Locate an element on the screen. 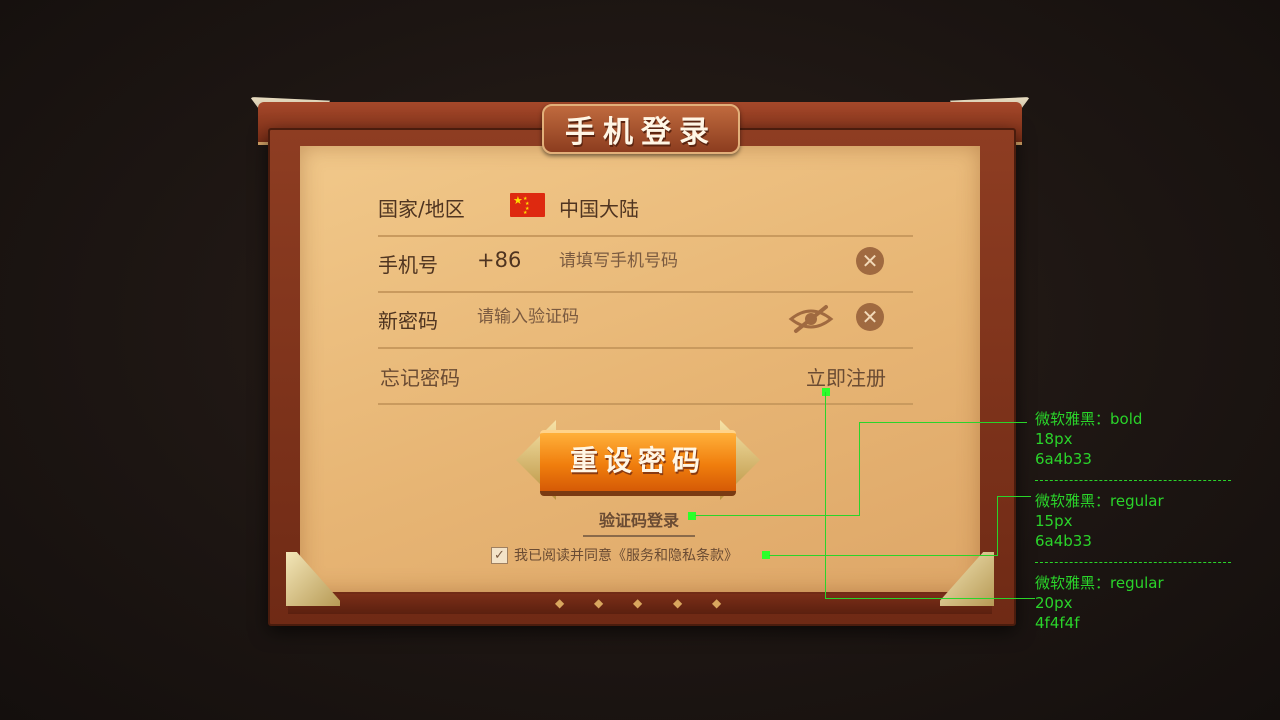  password-input is located at coordinates (607, 317).